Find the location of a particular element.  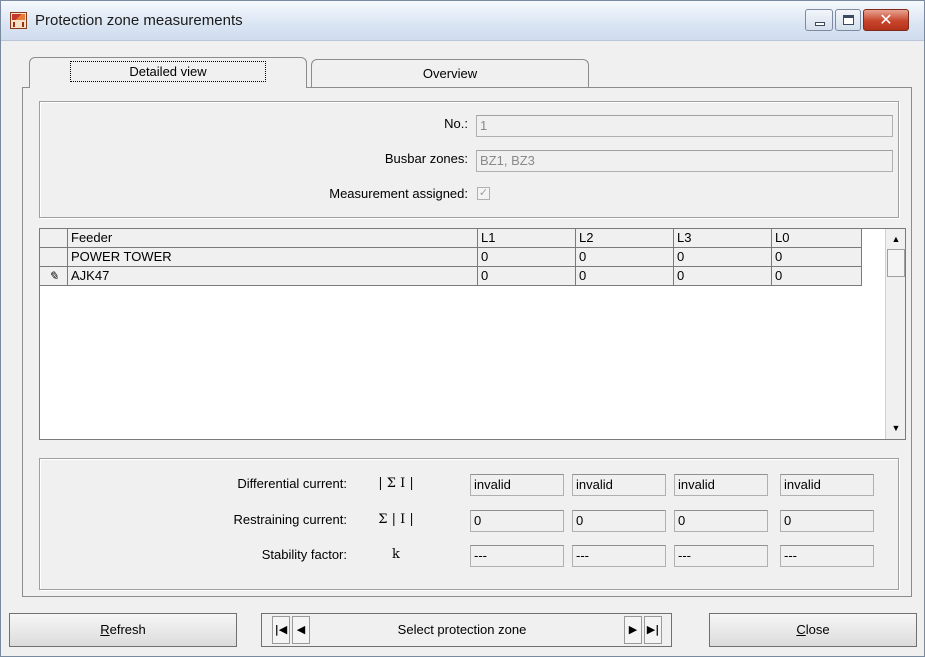

first-zone-icon: |◀ is located at coordinates (281, 630).